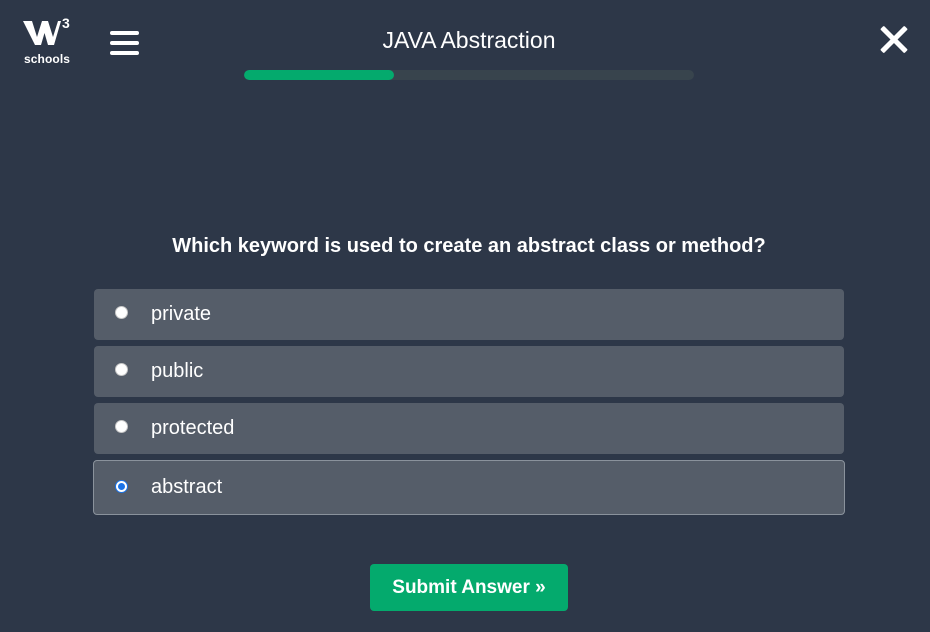 The height and width of the screenshot is (632, 930). Describe the element at coordinates (181, 314) in the screenshot. I see `option-label: private` at that location.